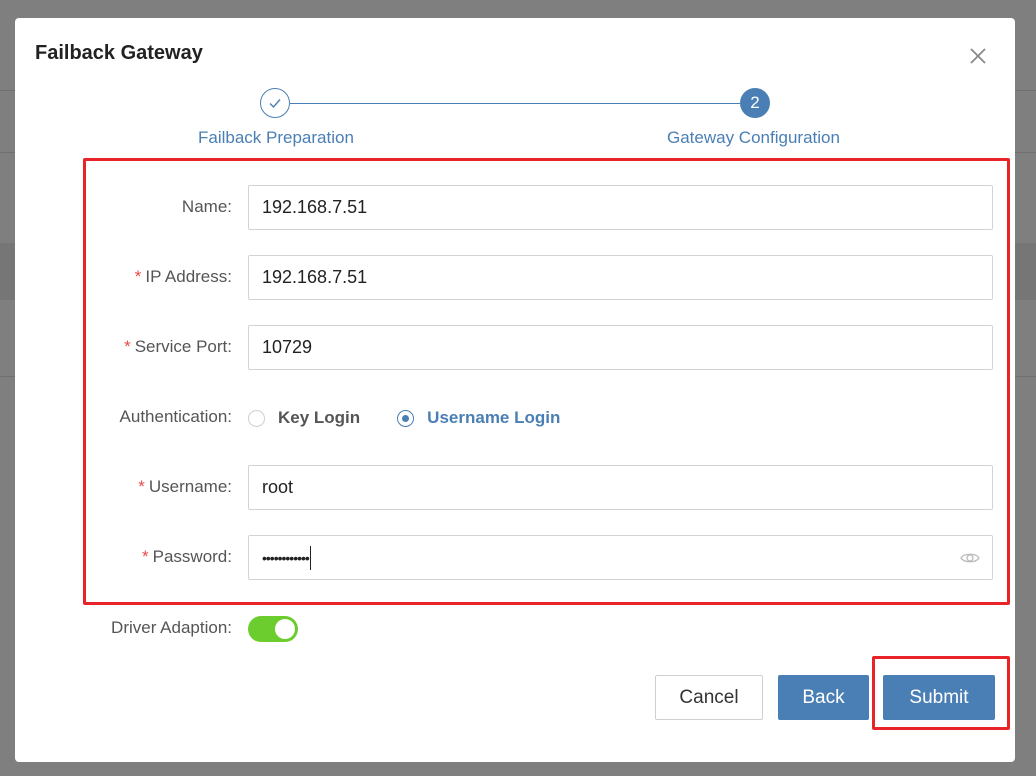 The image size is (1036, 776). Describe the element at coordinates (620, 557) in the screenshot. I see `password-input: ••••••••••••` at that location.